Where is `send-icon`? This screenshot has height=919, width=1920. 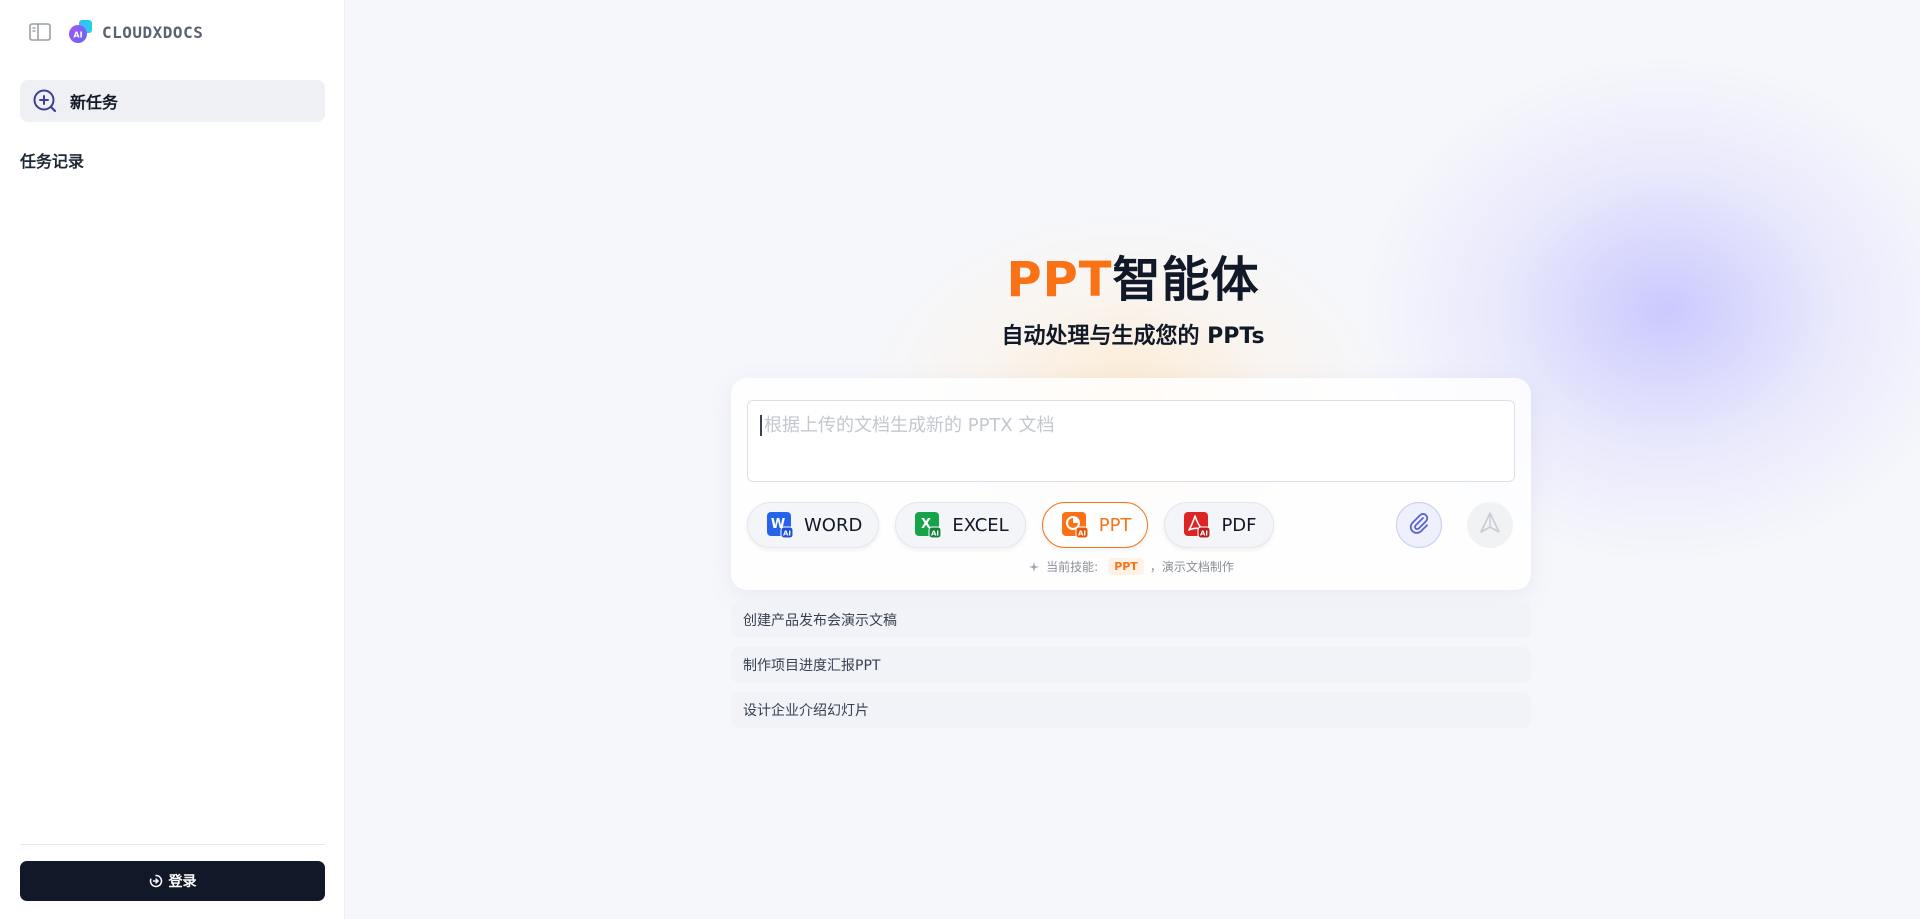 send-icon is located at coordinates (1490, 525).